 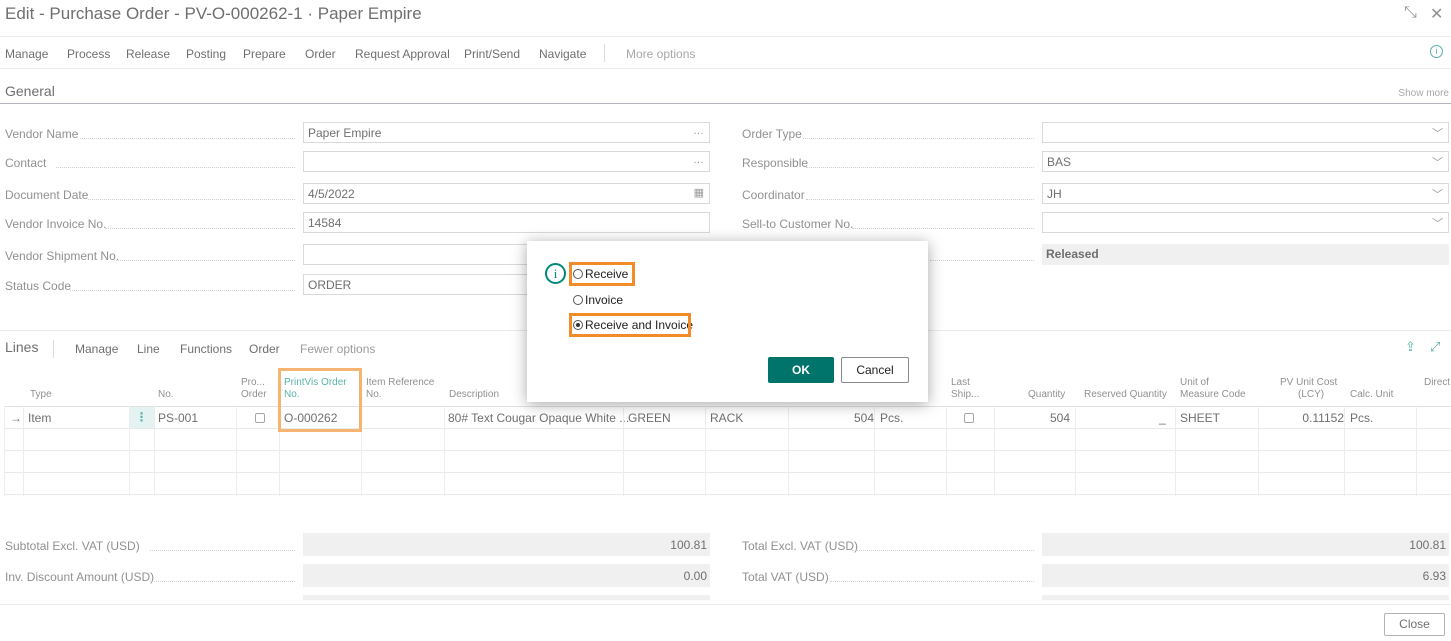 What do you see at coordinates (602, 274) in the screenshot?
I see `receive-highlight` at bounding box center [602, 274].